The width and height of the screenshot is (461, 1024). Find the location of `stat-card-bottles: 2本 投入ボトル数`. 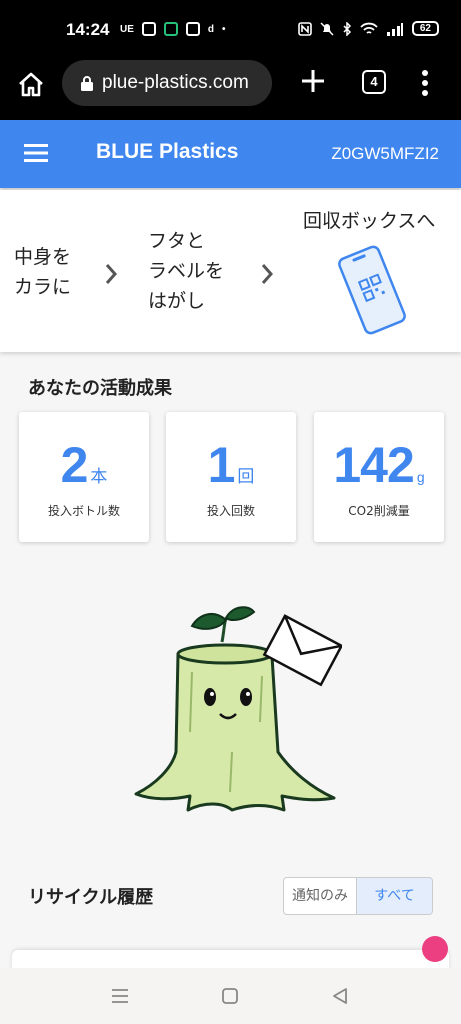

stat-card-bottles: 2本 投入ボトル数 is located at coordinates (84, 477).